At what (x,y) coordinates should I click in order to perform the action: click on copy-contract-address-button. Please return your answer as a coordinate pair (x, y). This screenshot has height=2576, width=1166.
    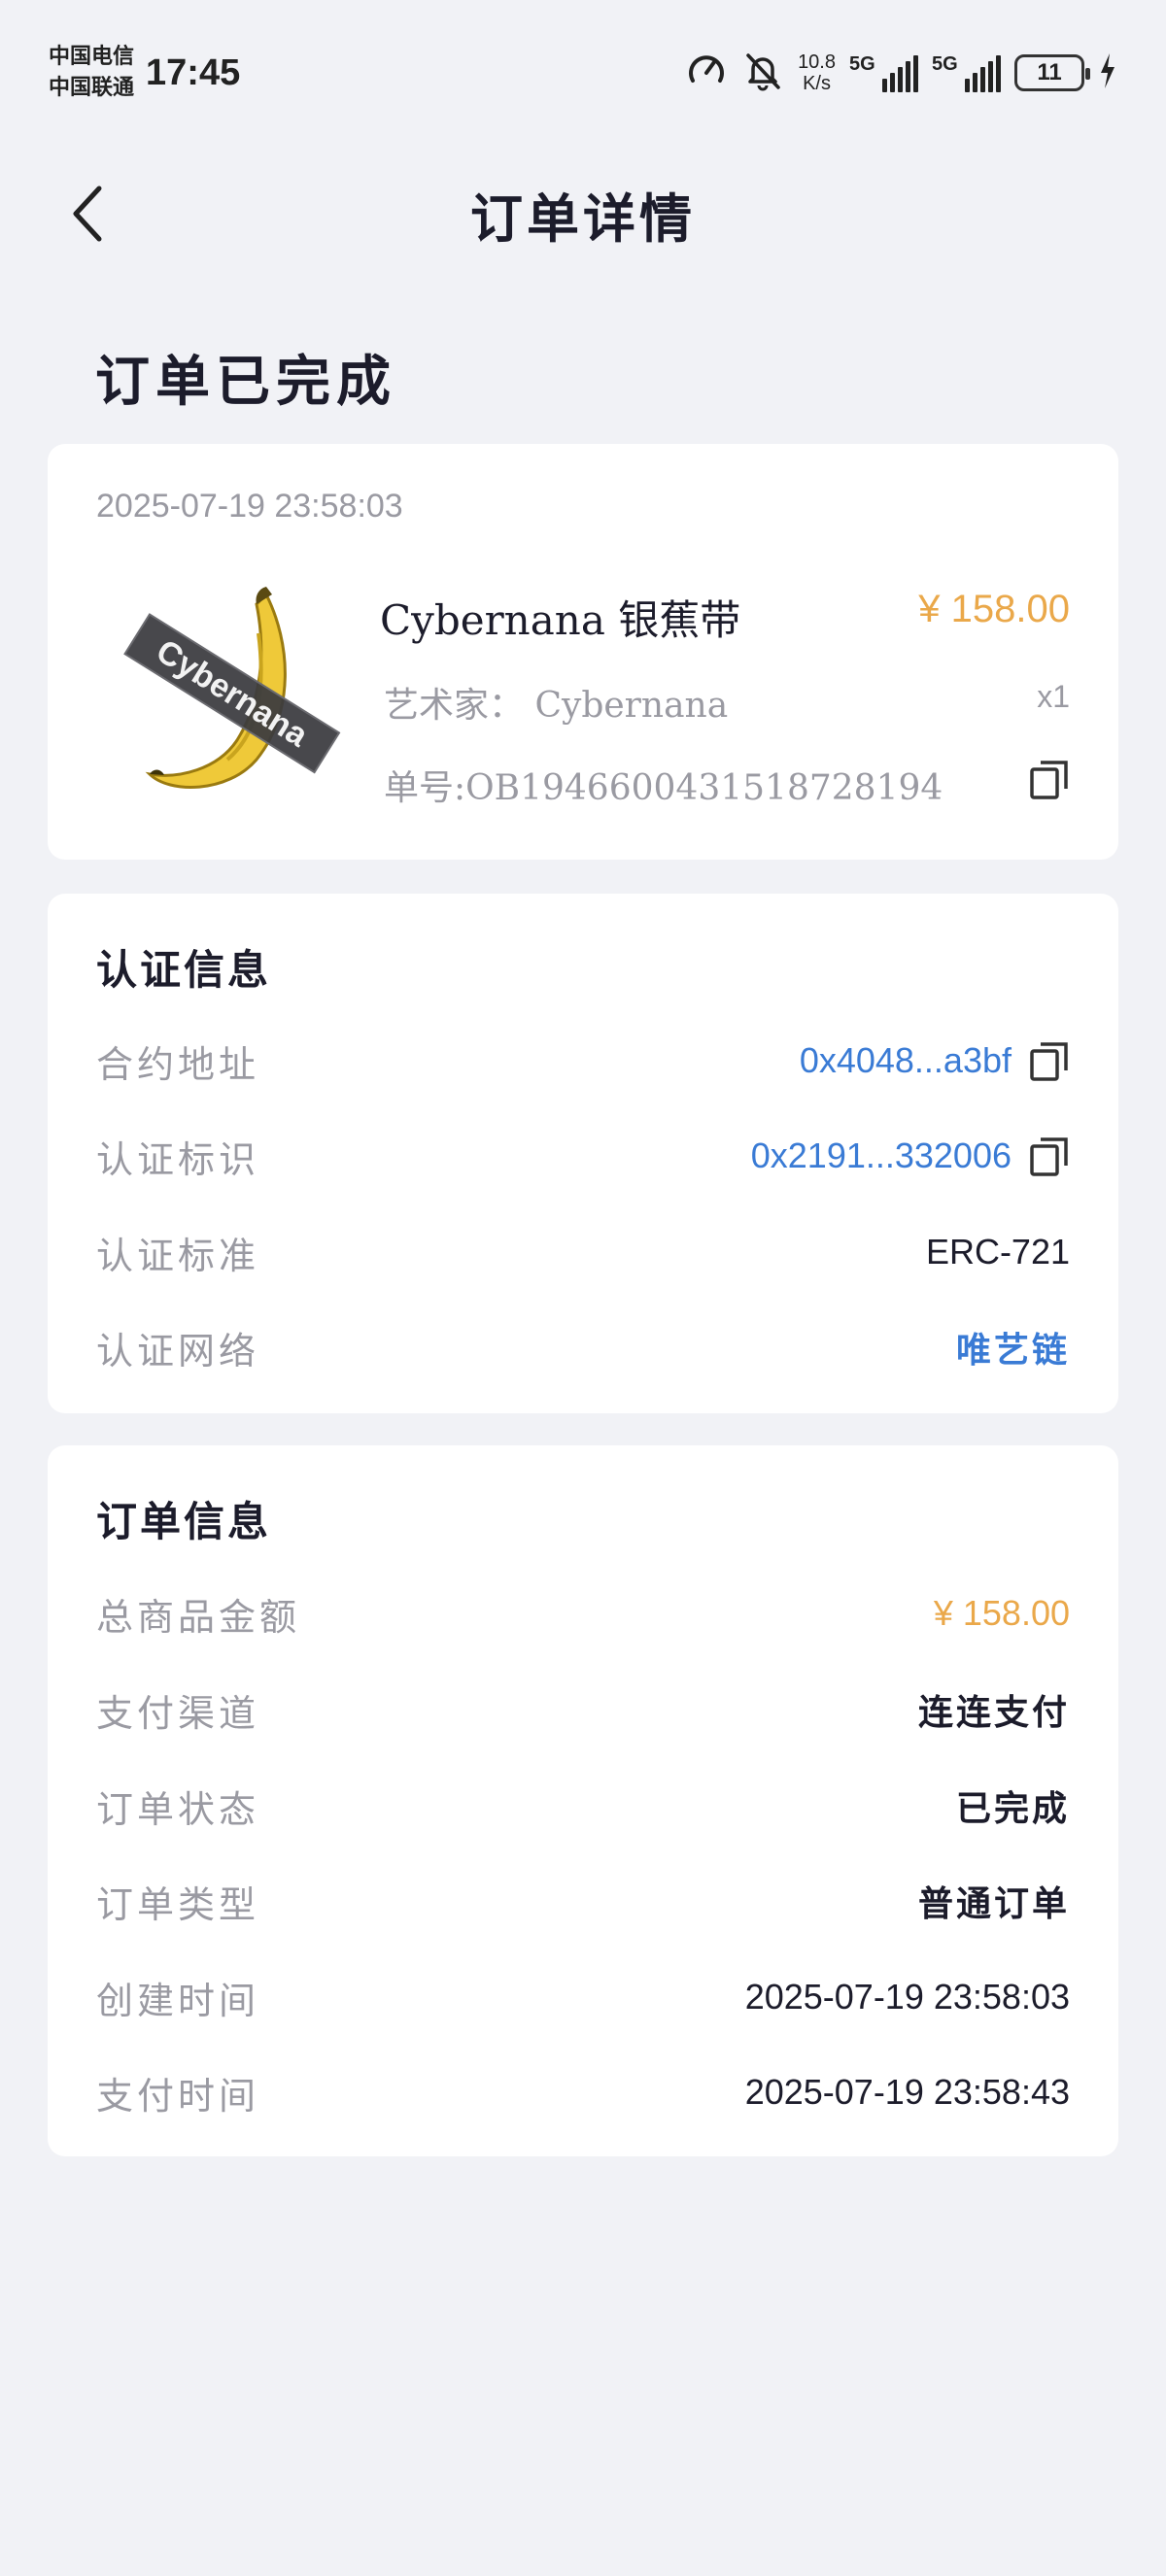
    Looking at the image, I should click on (1049, 1060).